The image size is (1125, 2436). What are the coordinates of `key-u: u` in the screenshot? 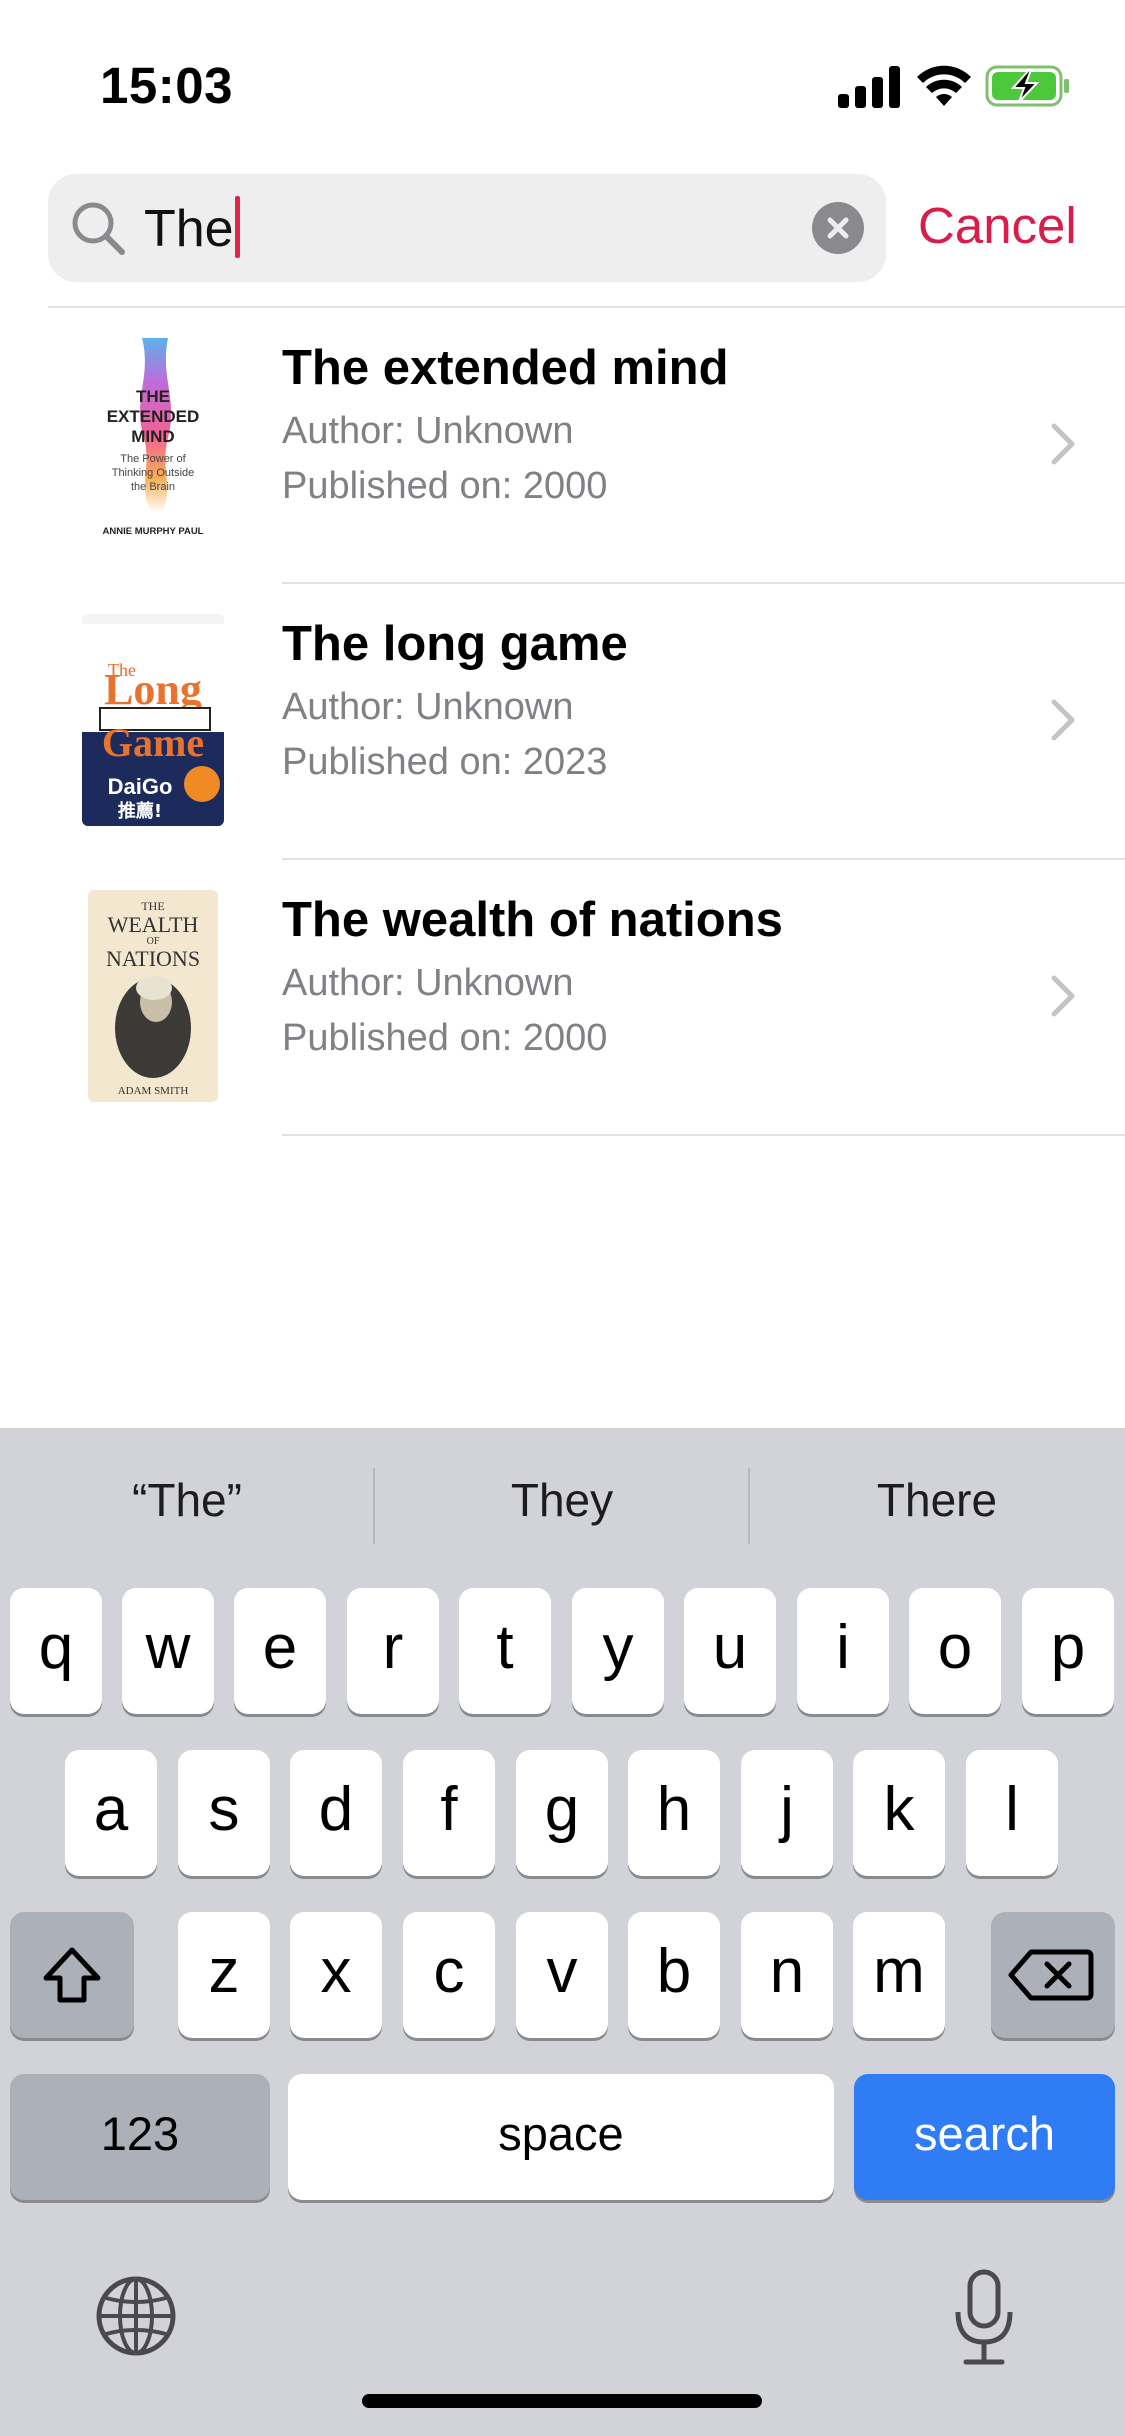 It's located at (730, 1651).